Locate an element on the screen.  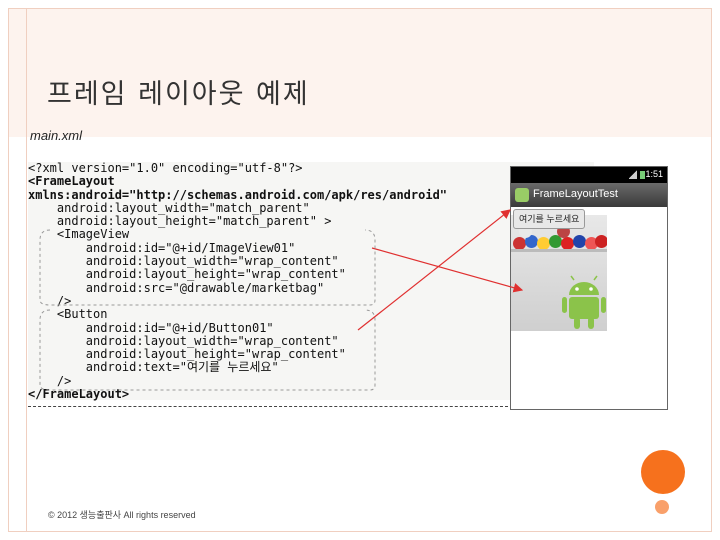
code-line: <?xml version="1.0" encoding="utf-8"?> is located at coordinates (165, 168).